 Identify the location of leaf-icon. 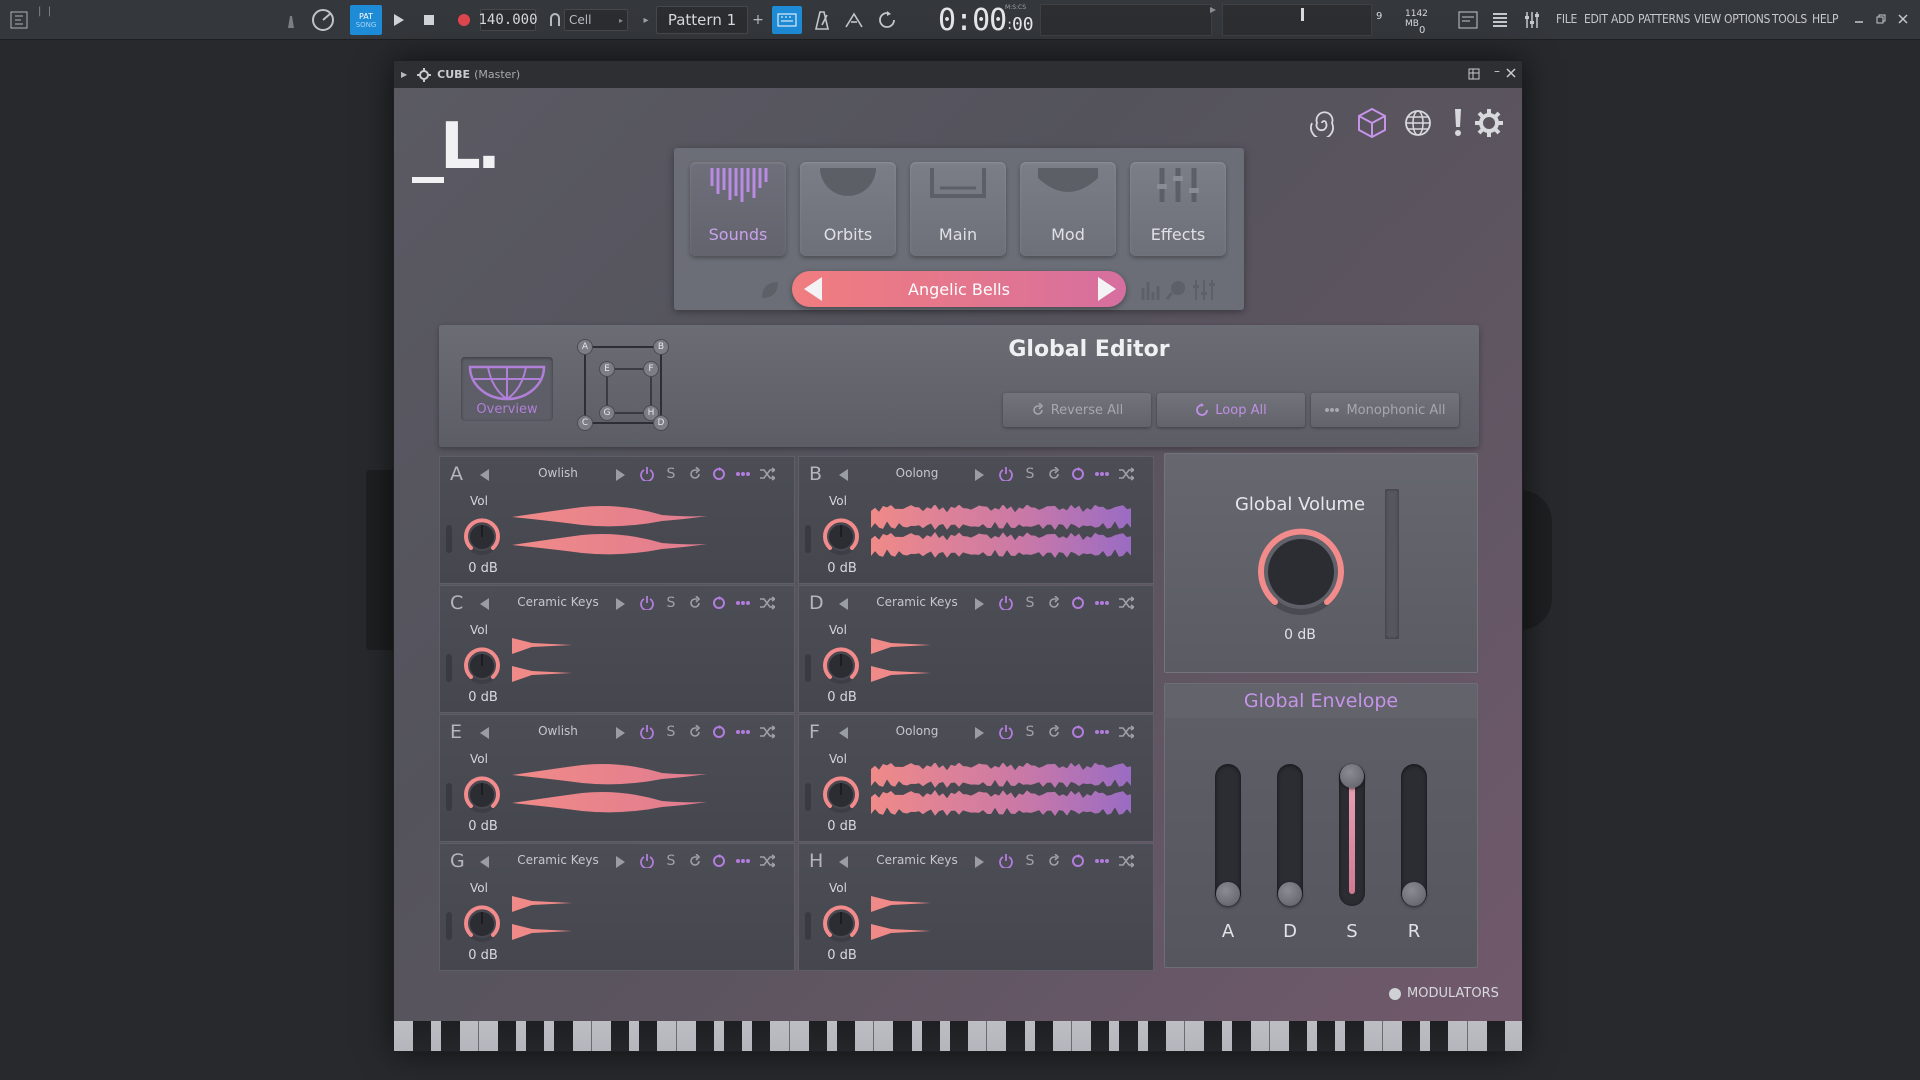
(770, 292).